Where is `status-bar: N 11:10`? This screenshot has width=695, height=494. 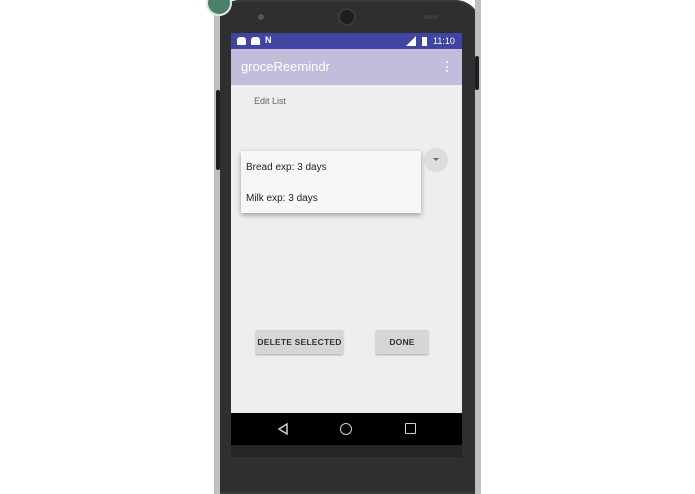 status-bar: N 11:10 is located at coordinates (346, 41).